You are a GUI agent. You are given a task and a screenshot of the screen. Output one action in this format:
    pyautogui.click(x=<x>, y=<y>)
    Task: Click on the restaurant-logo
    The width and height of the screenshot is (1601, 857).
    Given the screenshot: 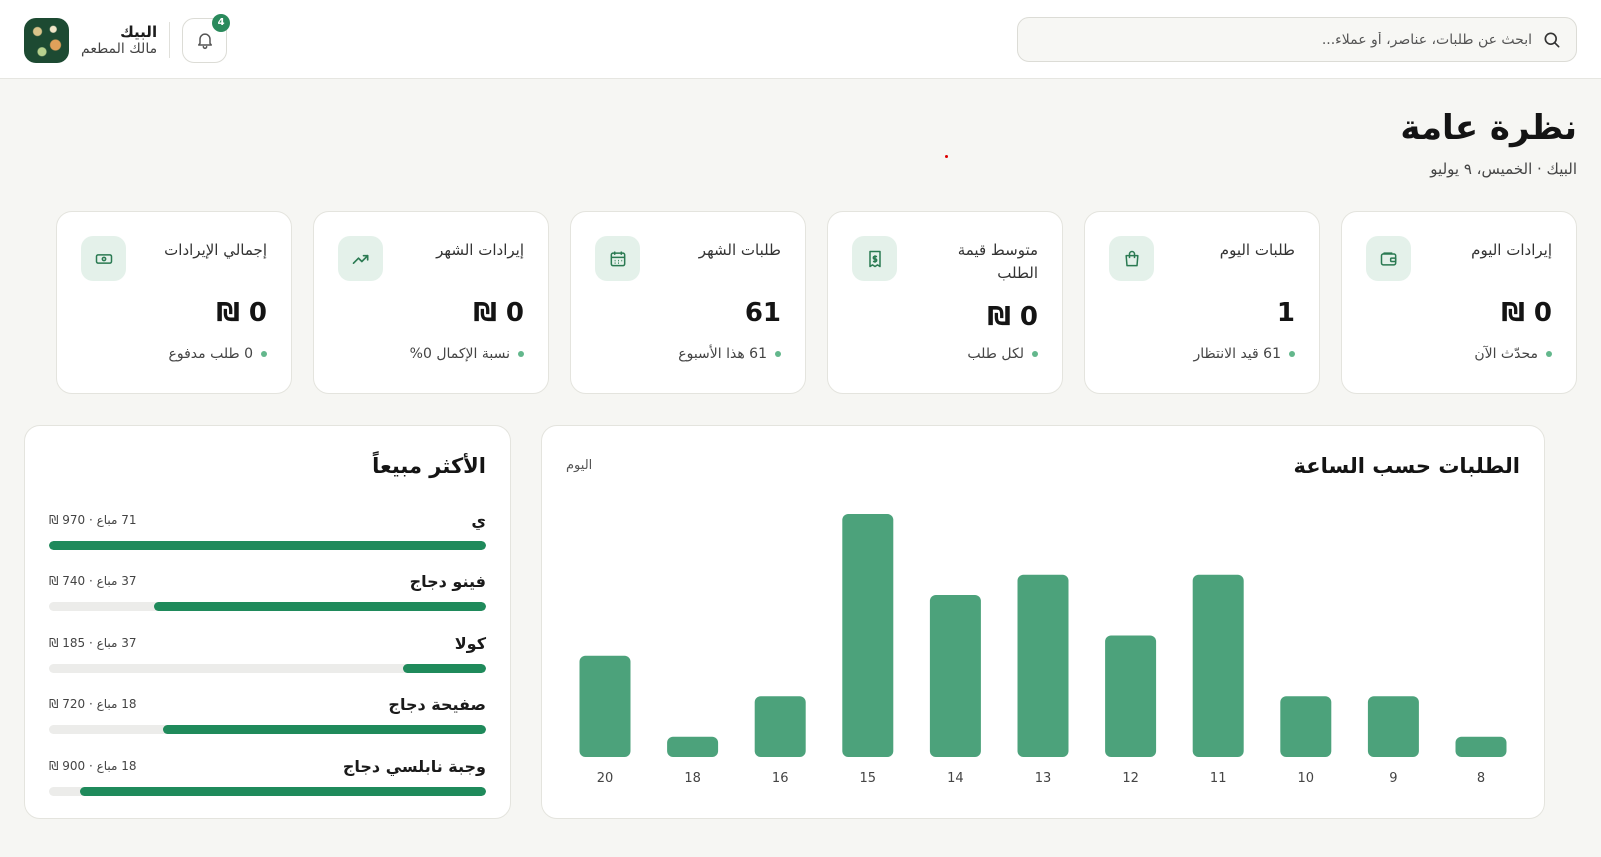 What is the action you would take?
    pyautogui.click(x=46, y=40)
    